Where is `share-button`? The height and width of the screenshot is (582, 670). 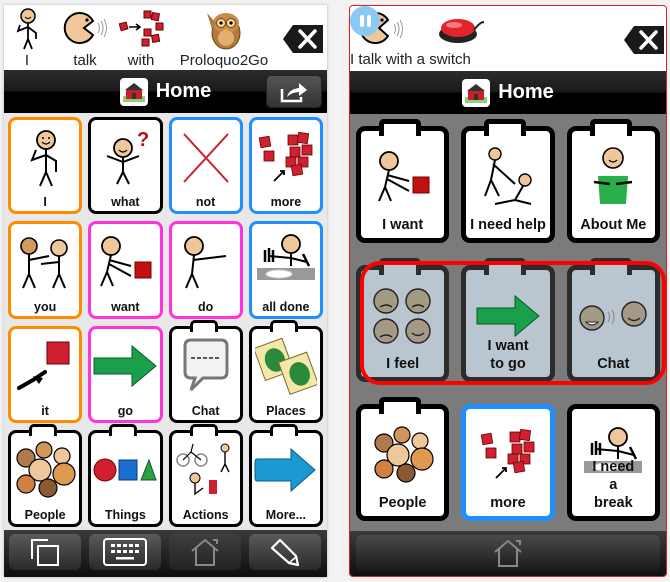
share-button is located at coordinates (294, 91).